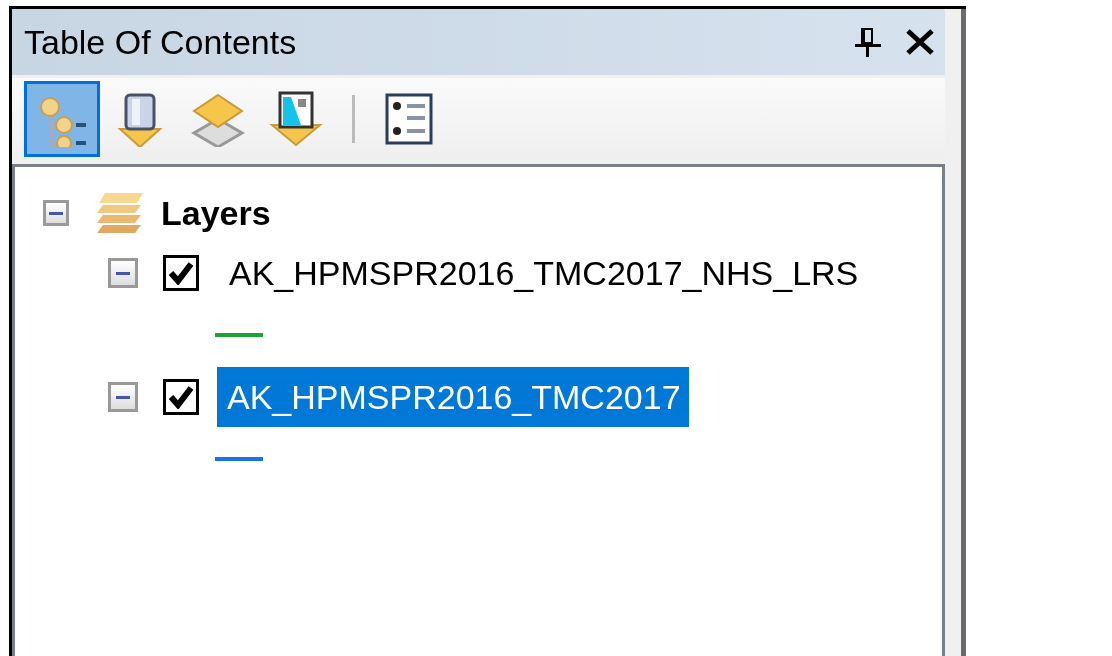 The width and height of the screenshot is (1112, 656). Describe the element at coordinates (216, 213) in the screenshot. I see `layers-group-label: Layers` at that location.